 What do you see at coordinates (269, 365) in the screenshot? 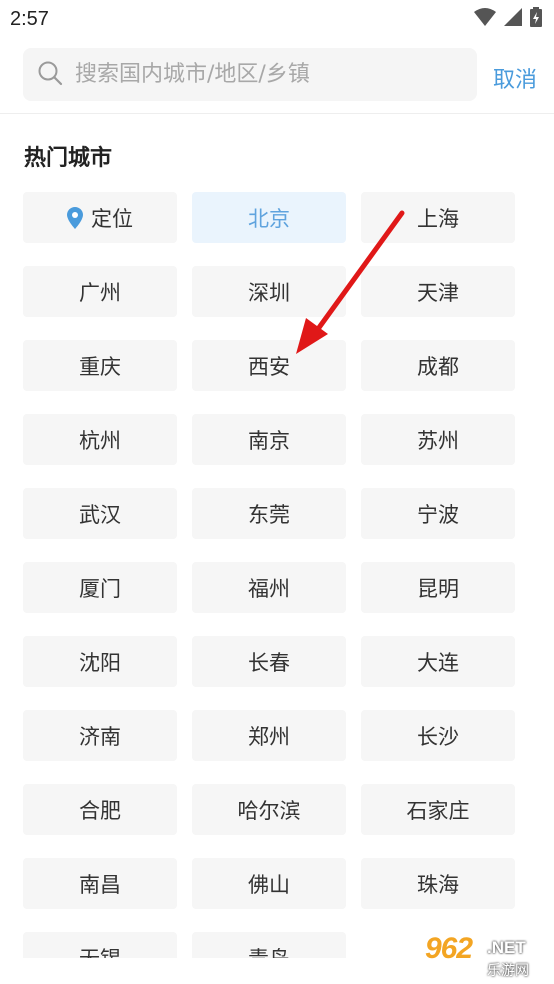
I see `city-button: 西安` at bounding box center [269, 365].